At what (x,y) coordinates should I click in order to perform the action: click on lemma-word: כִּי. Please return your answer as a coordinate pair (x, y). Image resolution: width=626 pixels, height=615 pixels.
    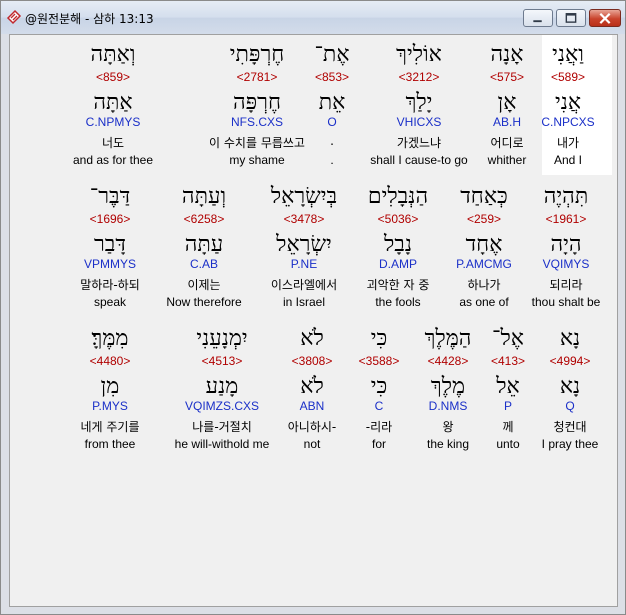
    Looking at the image, I should click on (379, 386).